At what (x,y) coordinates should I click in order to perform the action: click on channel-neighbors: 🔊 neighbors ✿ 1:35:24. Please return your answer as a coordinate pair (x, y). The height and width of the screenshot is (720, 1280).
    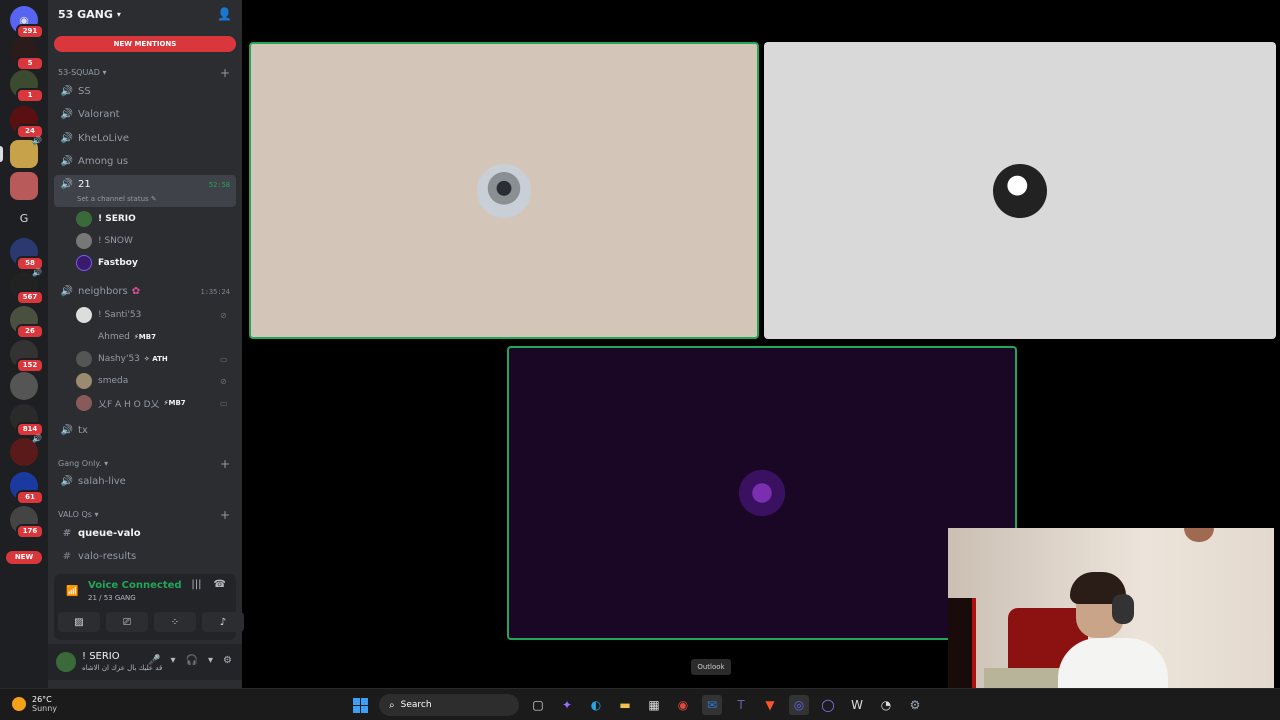
    Looking at the image, I should click on (145, 291).